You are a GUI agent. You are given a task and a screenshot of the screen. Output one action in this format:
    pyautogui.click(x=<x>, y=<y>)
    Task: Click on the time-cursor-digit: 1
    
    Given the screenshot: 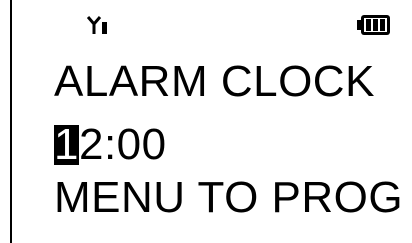 What is the action you would take?
    pyautogui.click(x=66, y=144)
    